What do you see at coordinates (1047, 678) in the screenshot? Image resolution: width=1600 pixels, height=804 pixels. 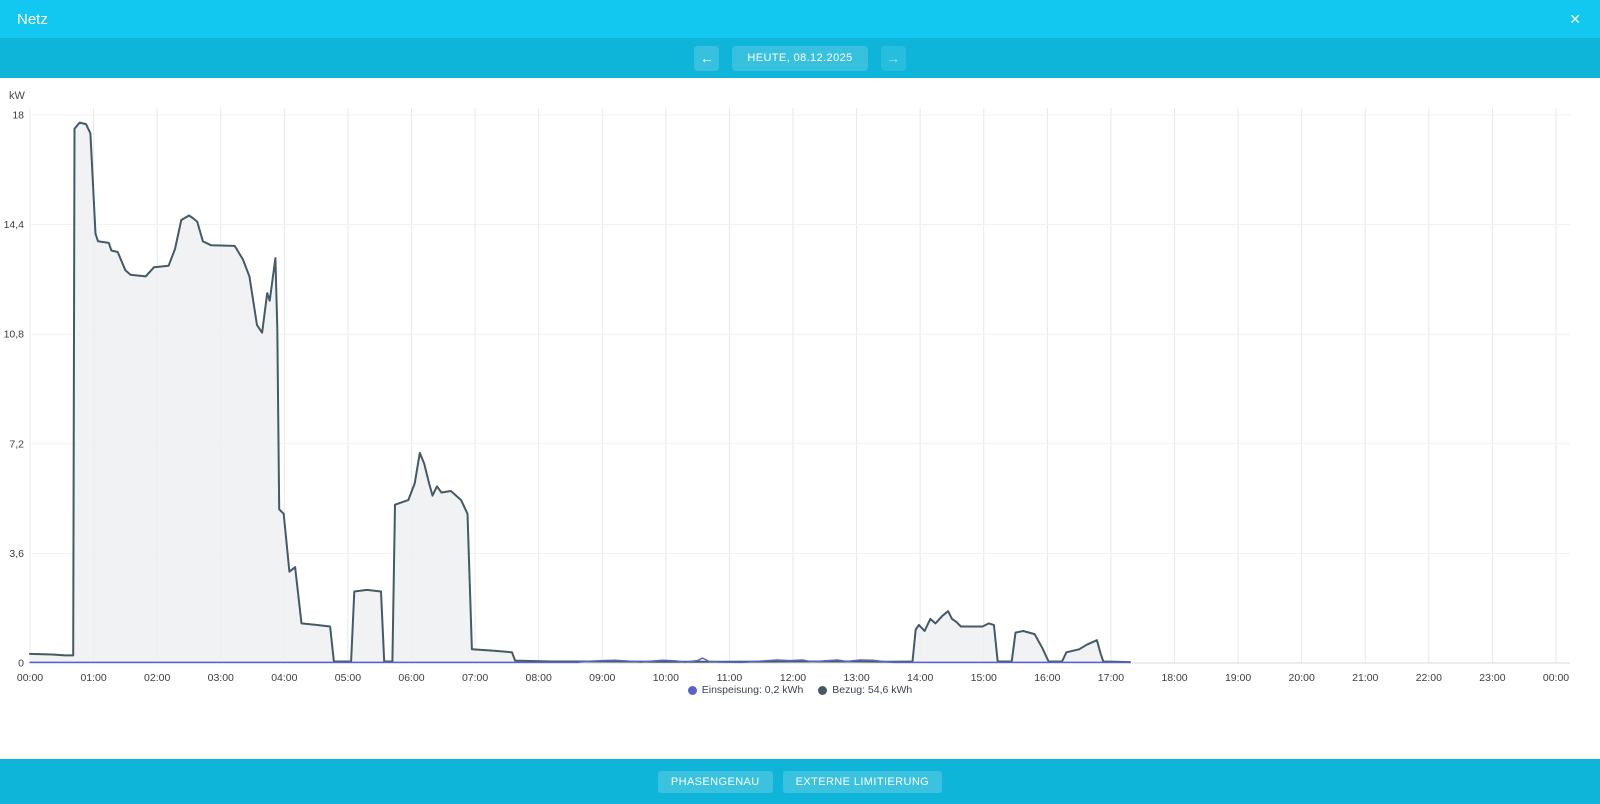 I see `x-tick-label: 16:00` at bounding box center [1047, 678].